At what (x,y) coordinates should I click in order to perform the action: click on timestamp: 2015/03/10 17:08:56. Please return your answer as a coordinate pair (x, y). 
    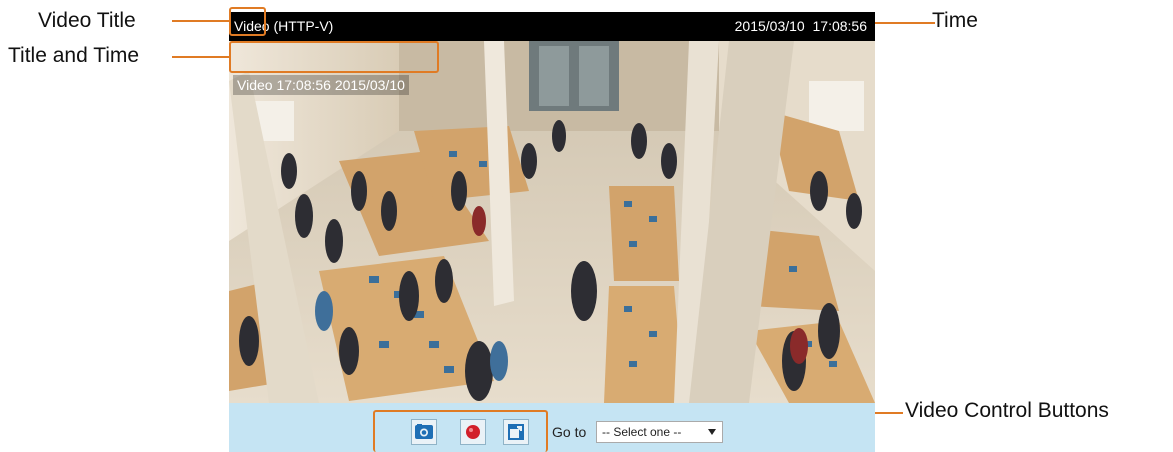
    Looking at the image, I should click on (801, 26).